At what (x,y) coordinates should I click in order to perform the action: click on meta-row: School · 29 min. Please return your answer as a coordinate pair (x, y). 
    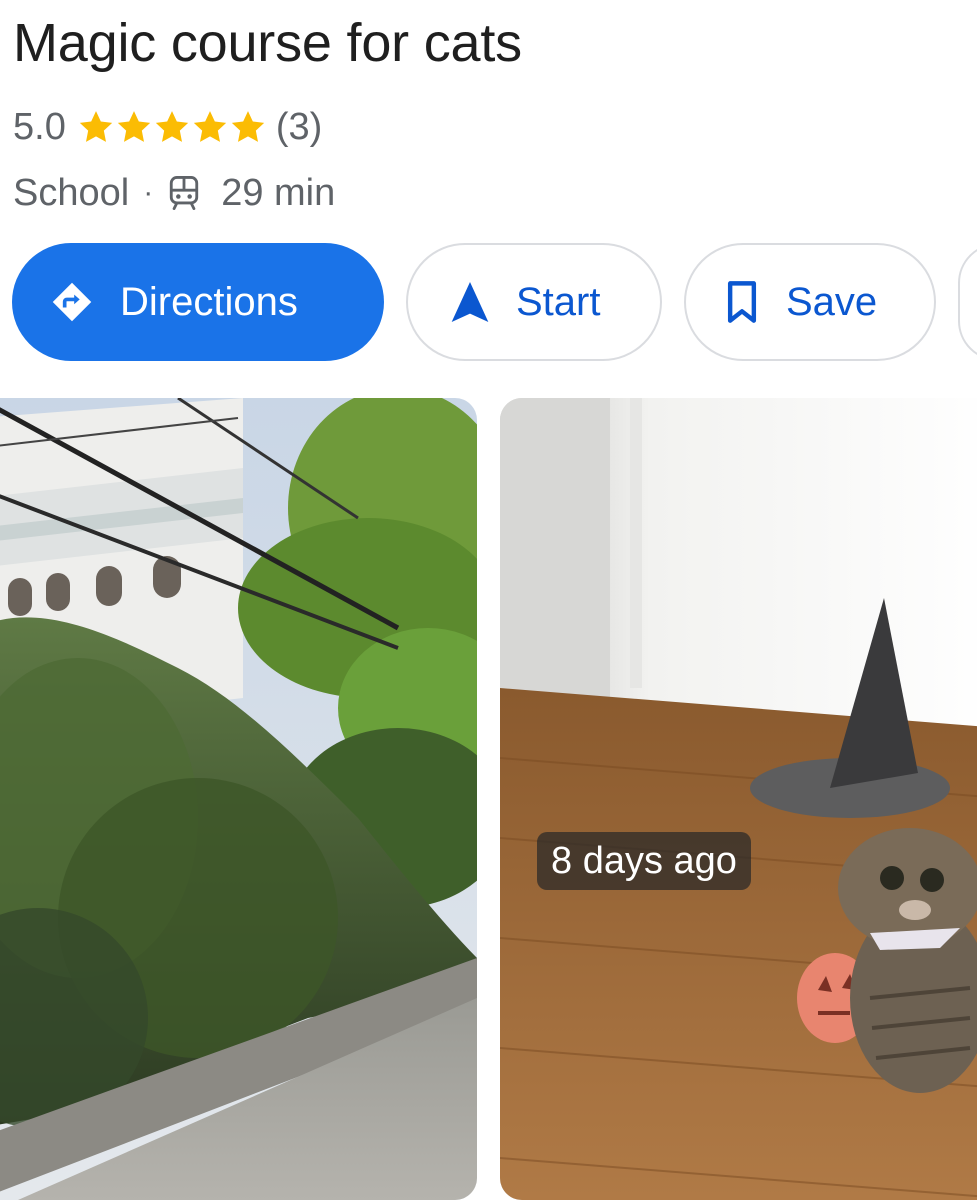
    Looking at the image, I should click on (174, 193).